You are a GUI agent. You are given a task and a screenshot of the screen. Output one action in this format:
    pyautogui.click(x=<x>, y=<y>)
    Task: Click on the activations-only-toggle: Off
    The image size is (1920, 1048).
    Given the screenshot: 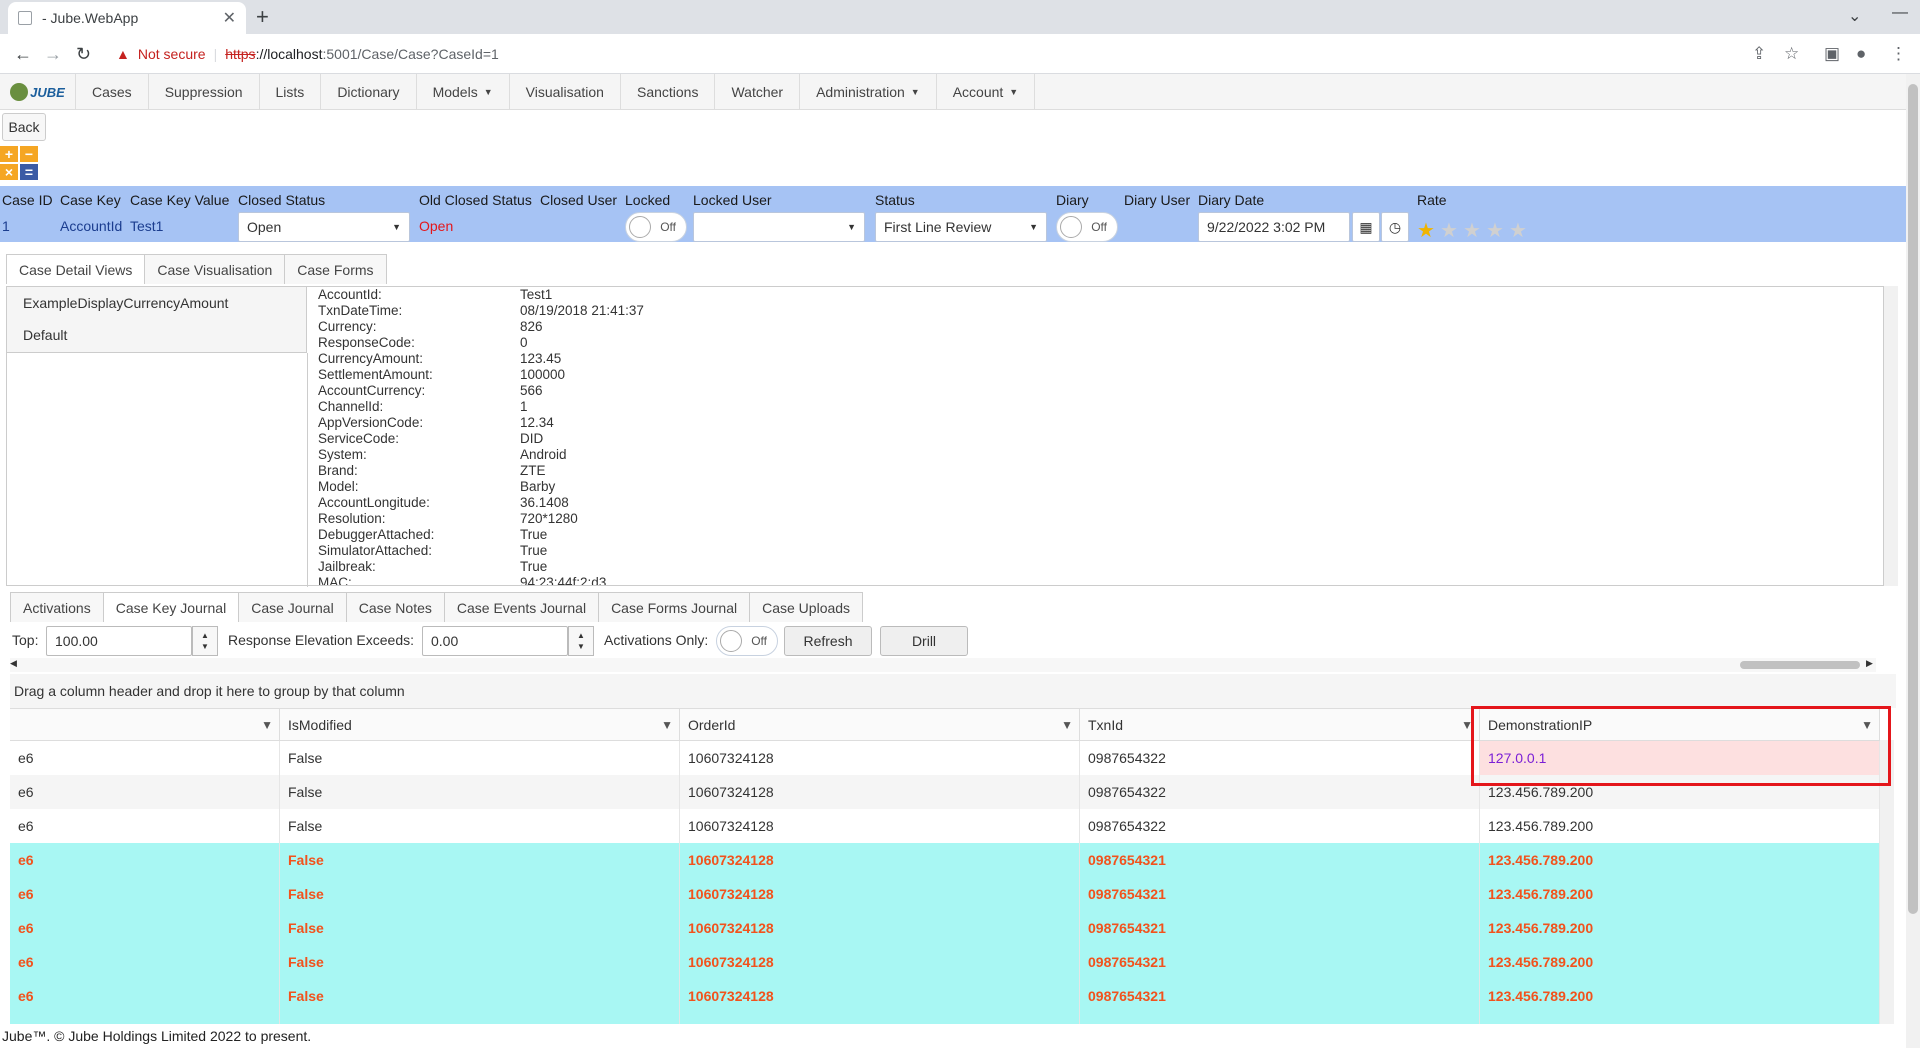 What is the action you would take?
    pyautogui.click(x=747, y=641)
    